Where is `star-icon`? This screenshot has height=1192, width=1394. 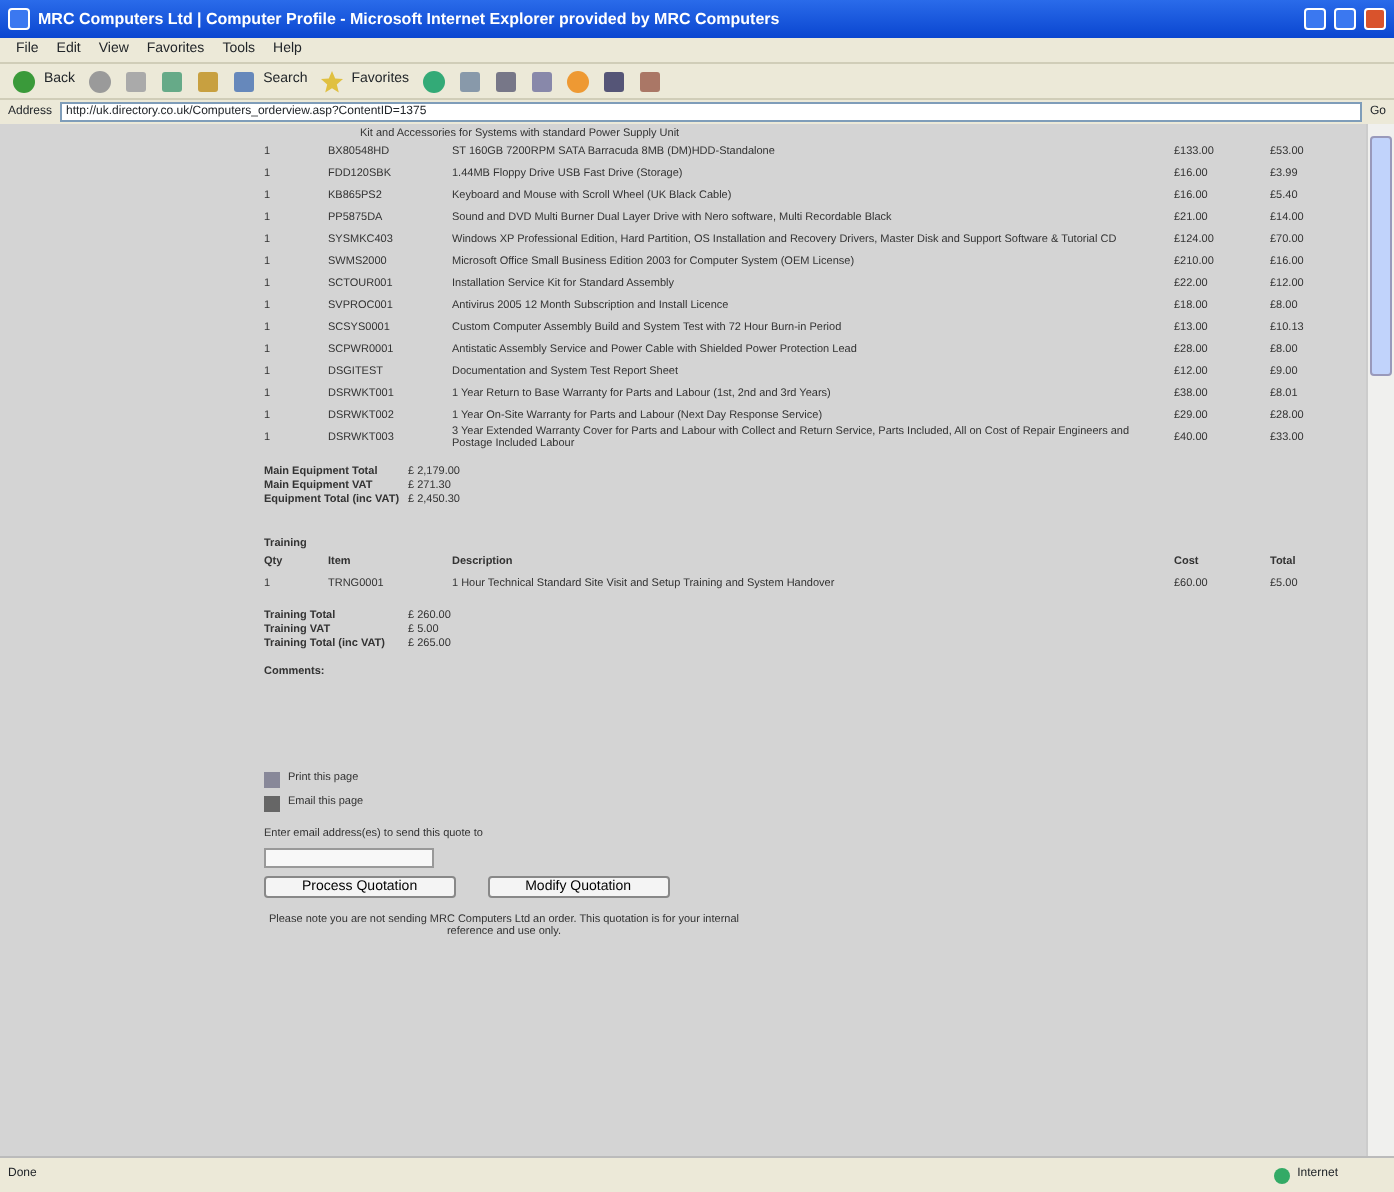 star-icon is located at coordinates (331, 81).